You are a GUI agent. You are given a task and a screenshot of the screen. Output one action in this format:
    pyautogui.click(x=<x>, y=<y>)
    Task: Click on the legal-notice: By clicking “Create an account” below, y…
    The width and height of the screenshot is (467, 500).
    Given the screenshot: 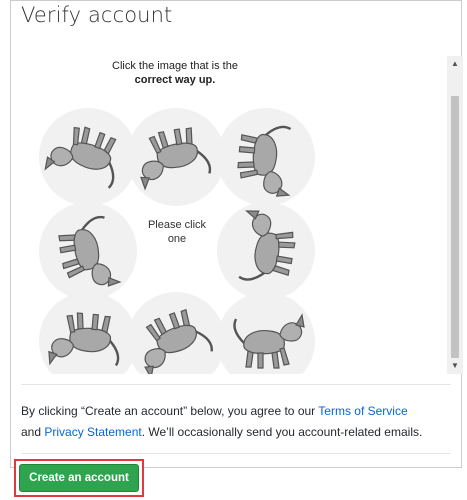 What is the action you would take?
    pyautogui.click(x=241, y=422)
    